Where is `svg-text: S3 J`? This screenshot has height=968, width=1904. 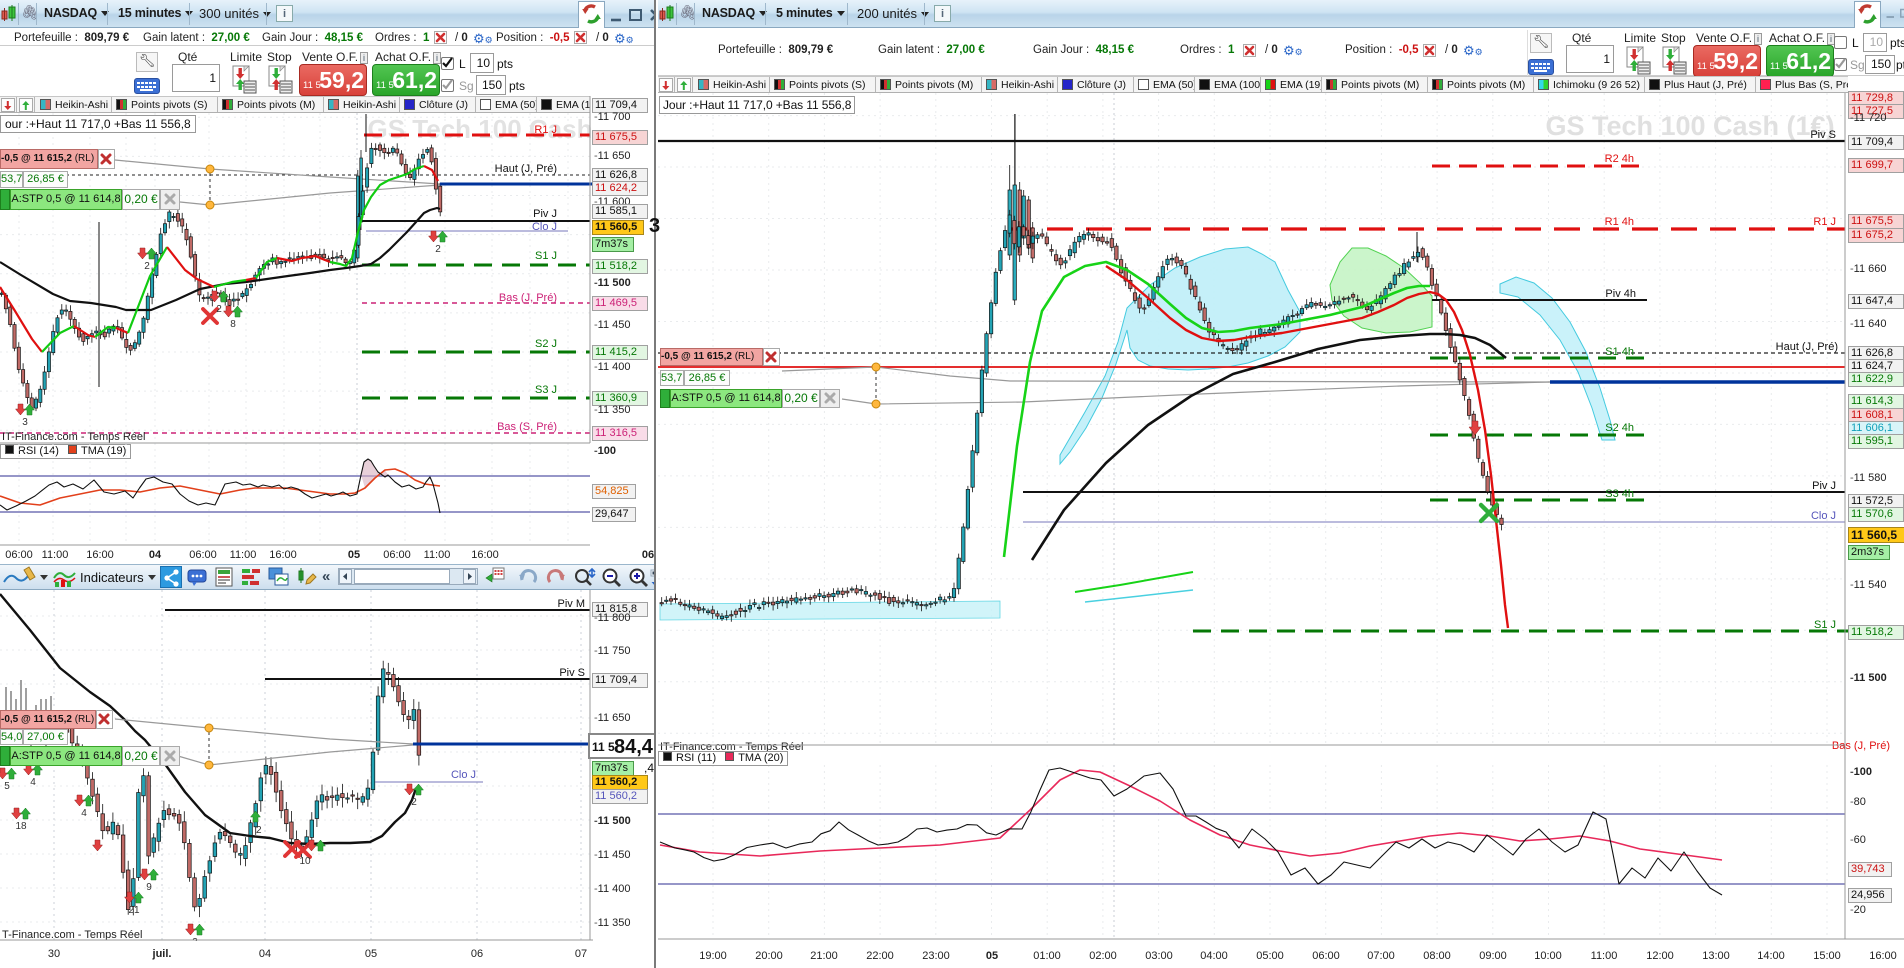 svg-text: S3 J is located at coordinates (546, 390).